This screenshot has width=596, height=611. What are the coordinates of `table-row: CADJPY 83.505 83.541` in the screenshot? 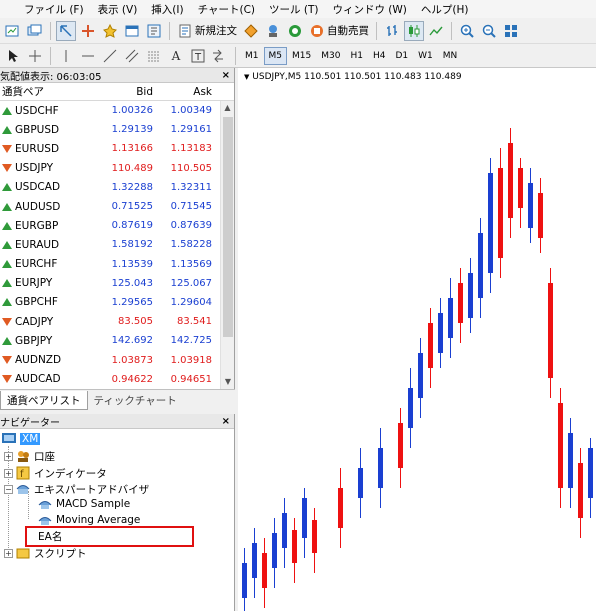 It's located at (117, 321).